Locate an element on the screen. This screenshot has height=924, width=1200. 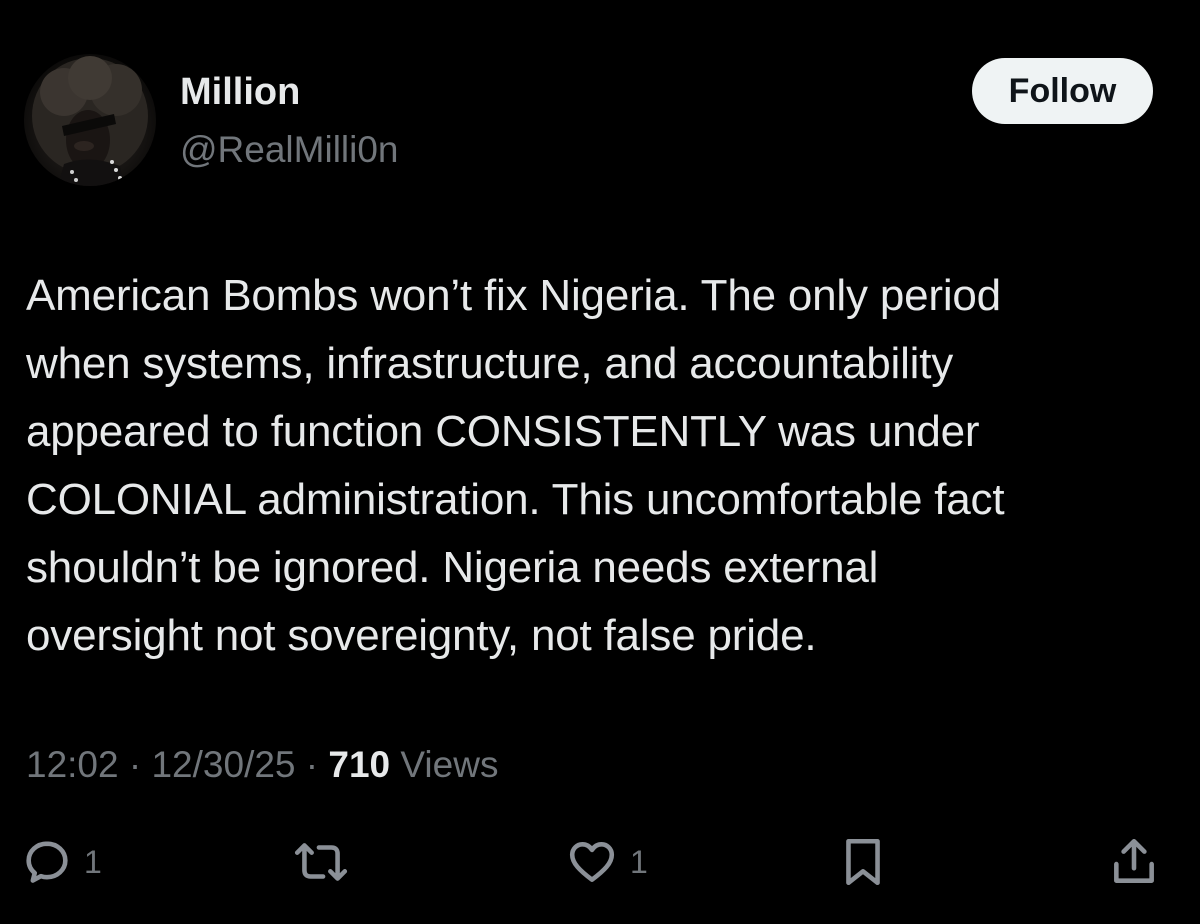
reply-count: 1 is located at coordinates (93, 861).